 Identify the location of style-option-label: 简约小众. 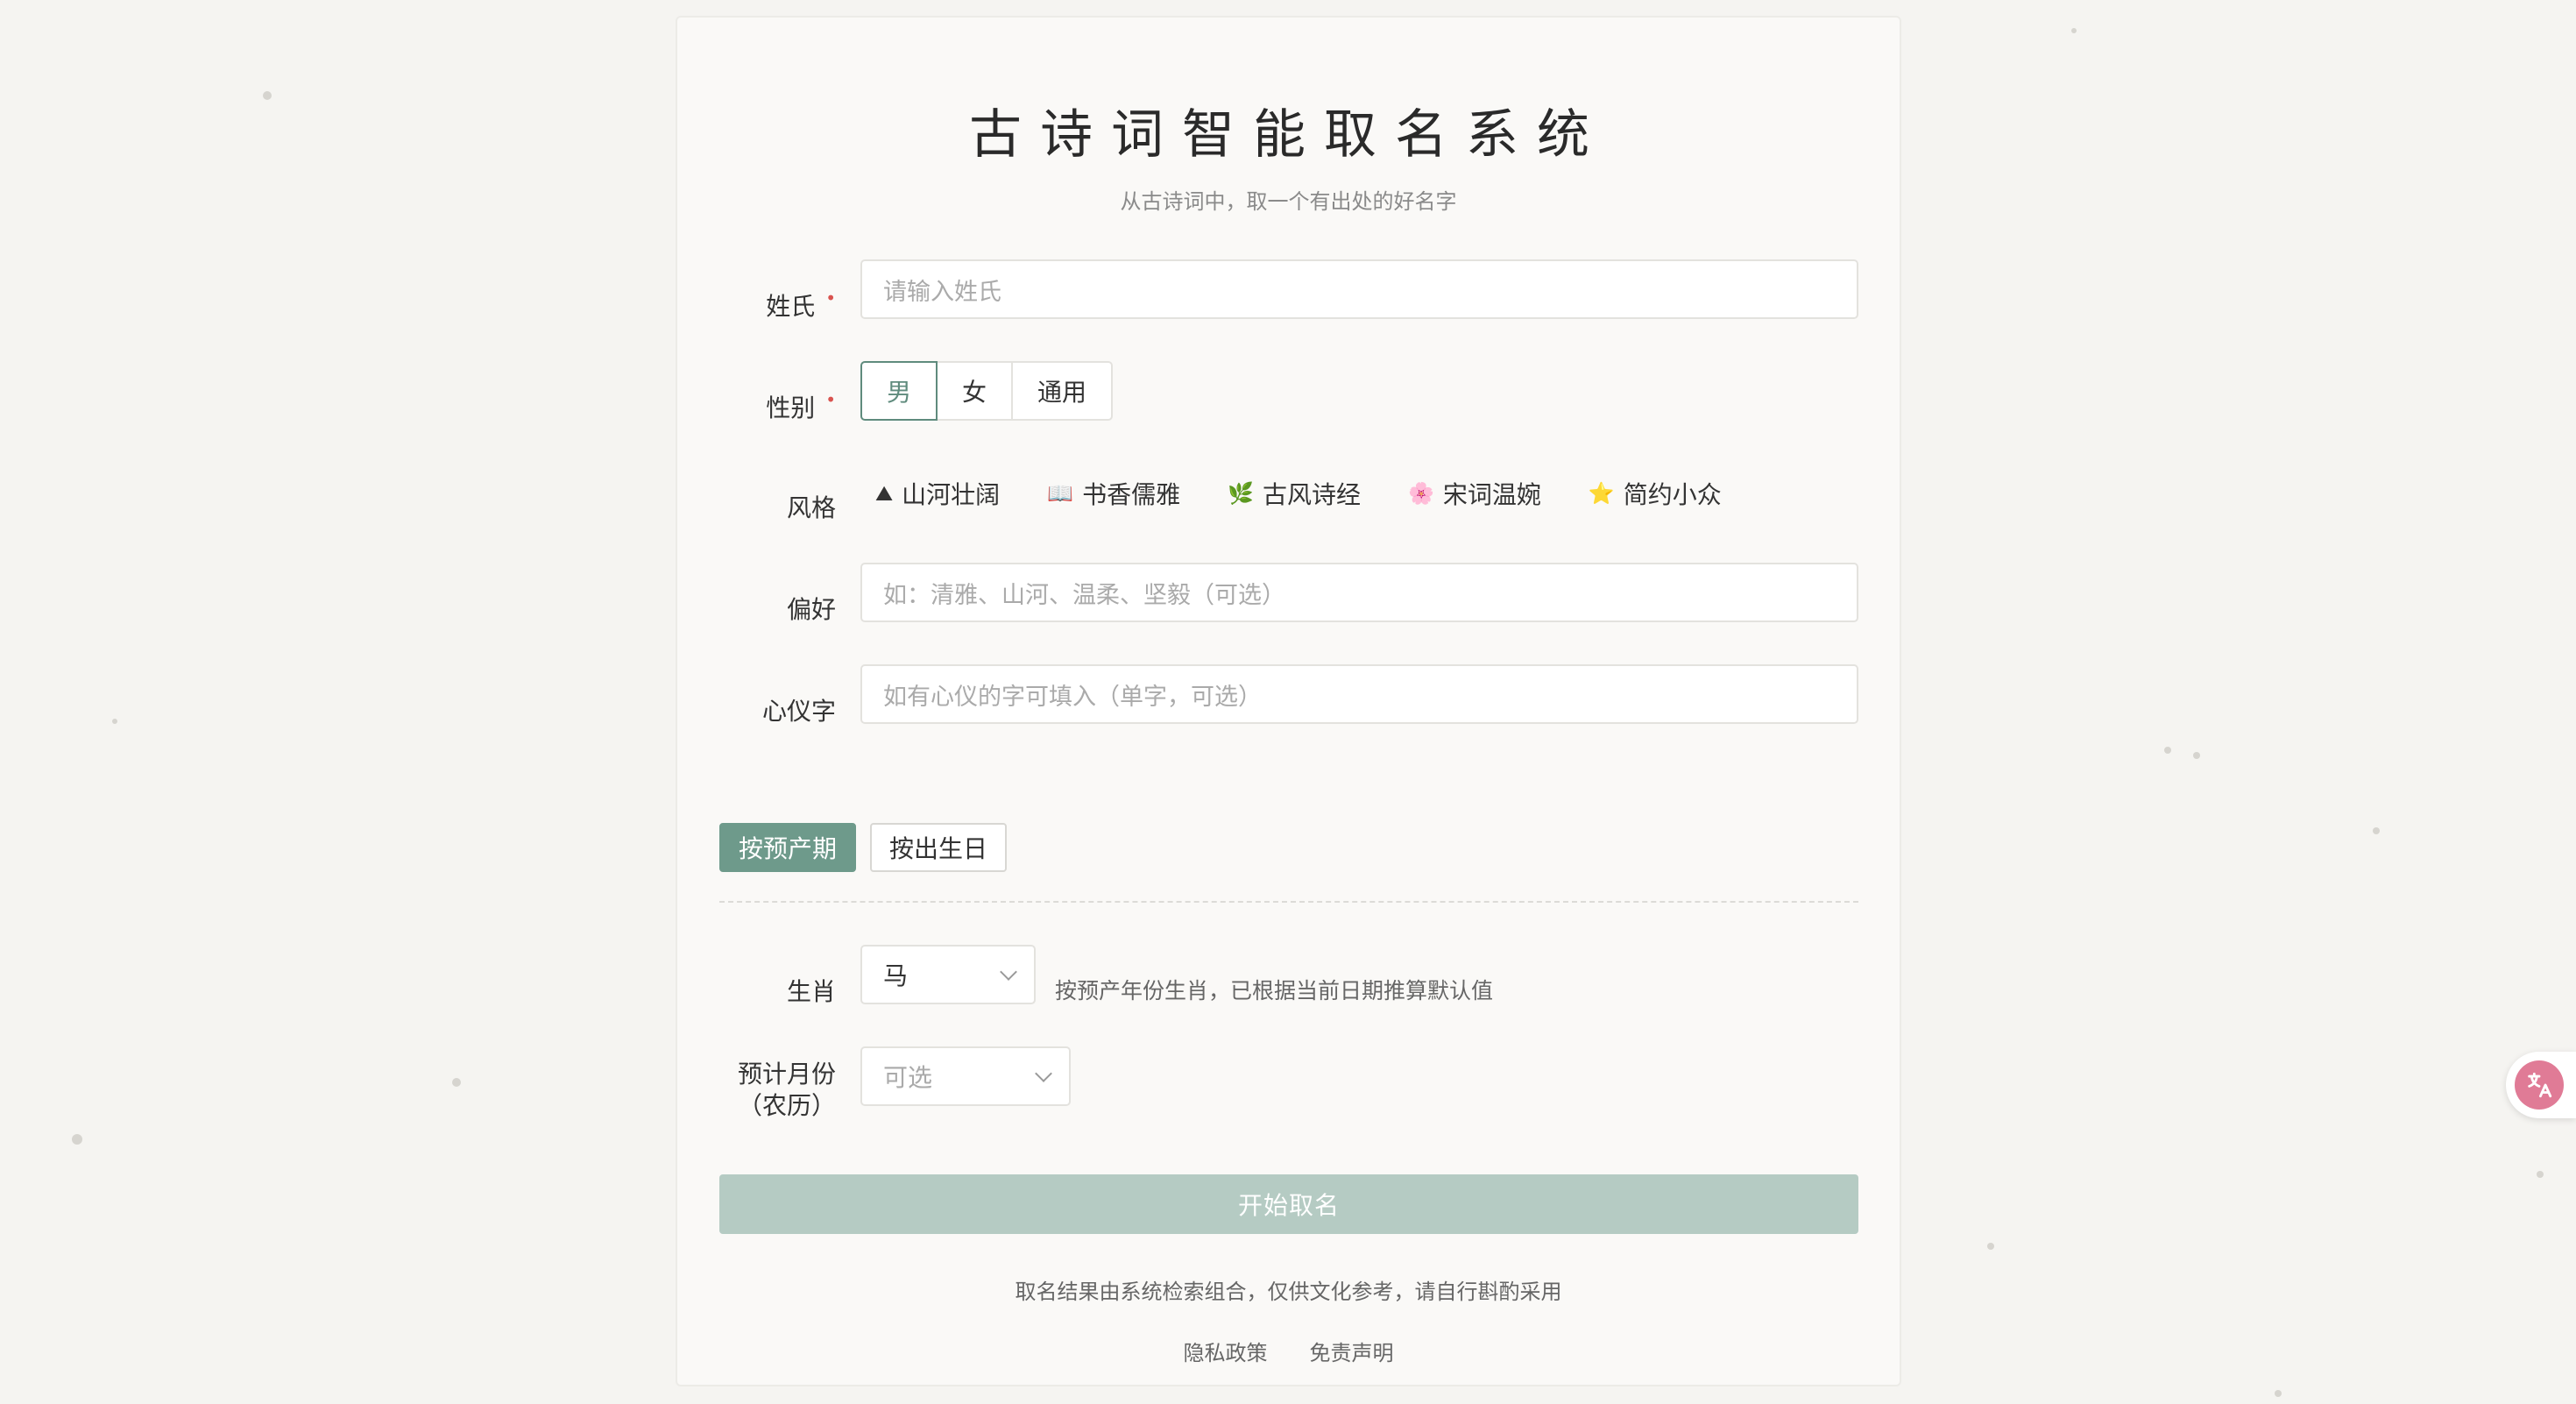
(1672, 494).